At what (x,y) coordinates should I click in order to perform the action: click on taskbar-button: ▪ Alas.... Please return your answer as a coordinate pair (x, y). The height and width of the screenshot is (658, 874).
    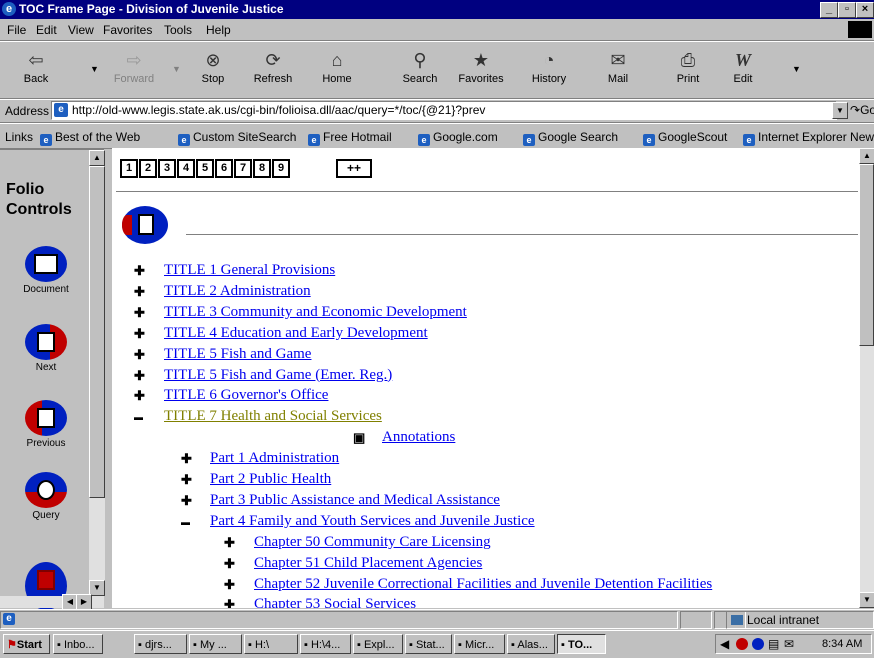
    Looking at the image, I should click on (531, 644).